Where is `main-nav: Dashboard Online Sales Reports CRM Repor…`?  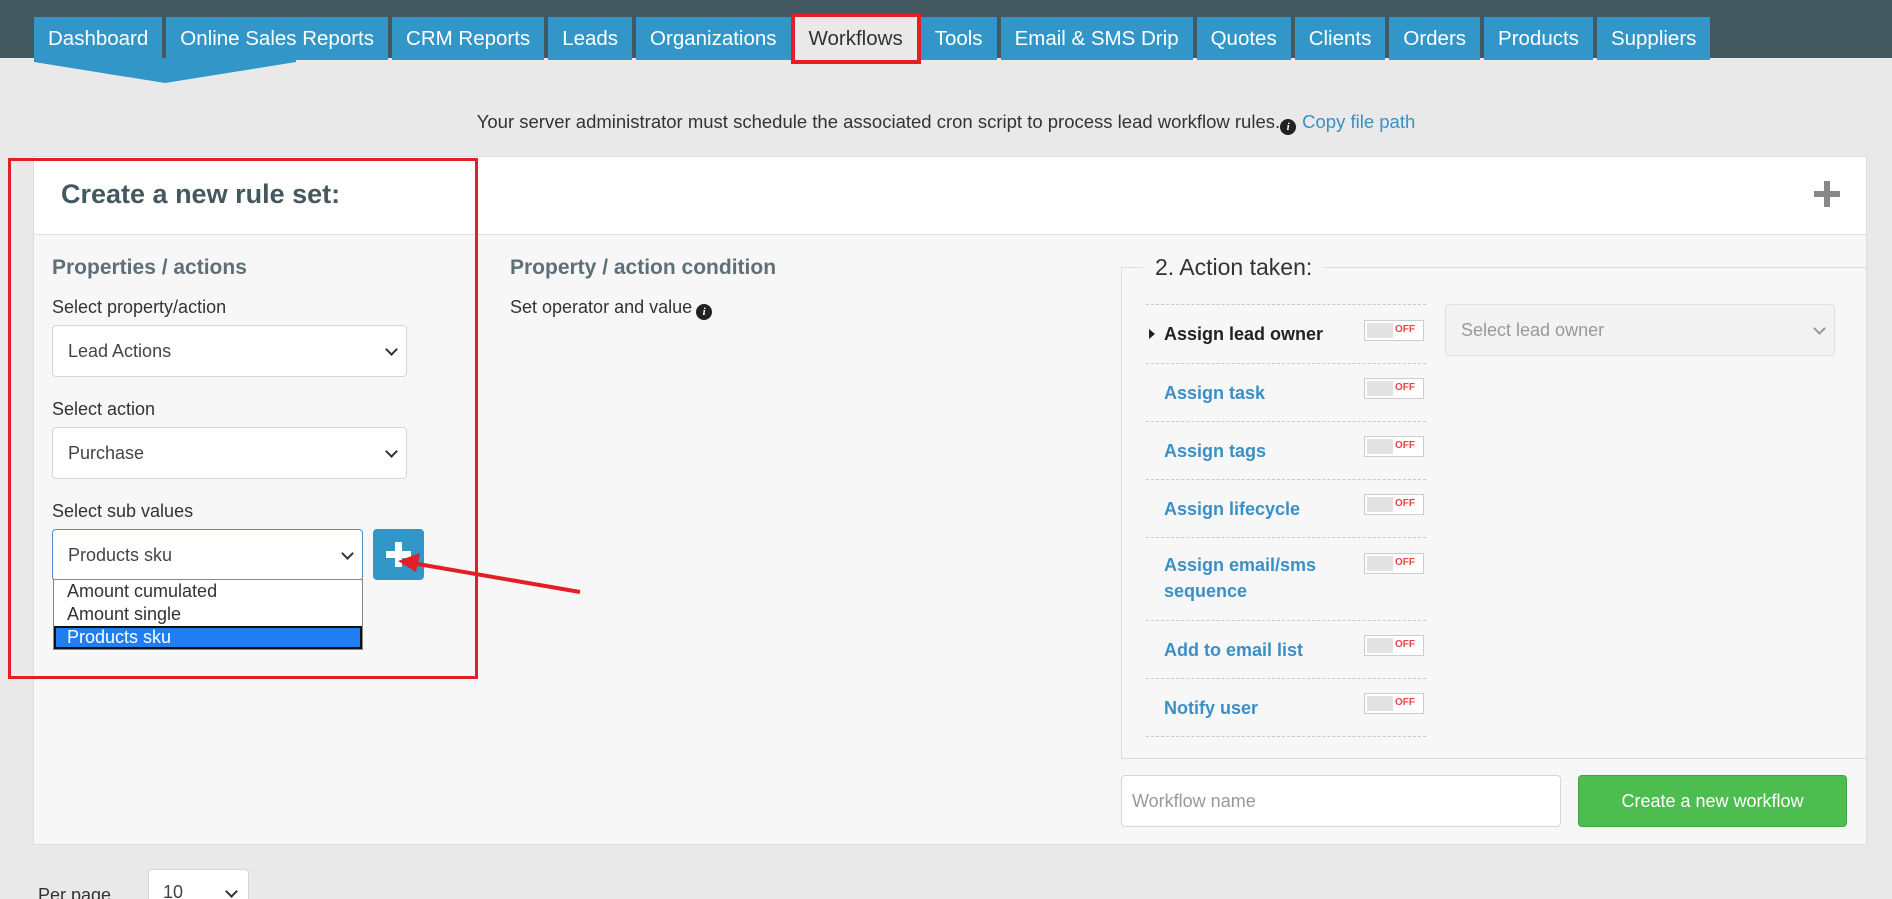
main-nav: Dashboard Online Sales Reports CRM Repor… is located at coordinates (872, 38).